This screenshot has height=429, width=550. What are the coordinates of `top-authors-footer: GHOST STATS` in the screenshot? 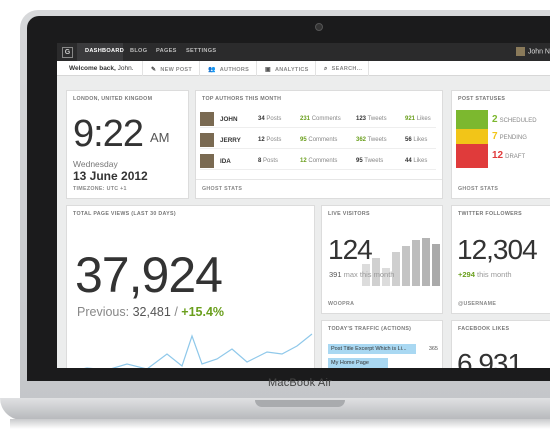 It's located at (222, 189).